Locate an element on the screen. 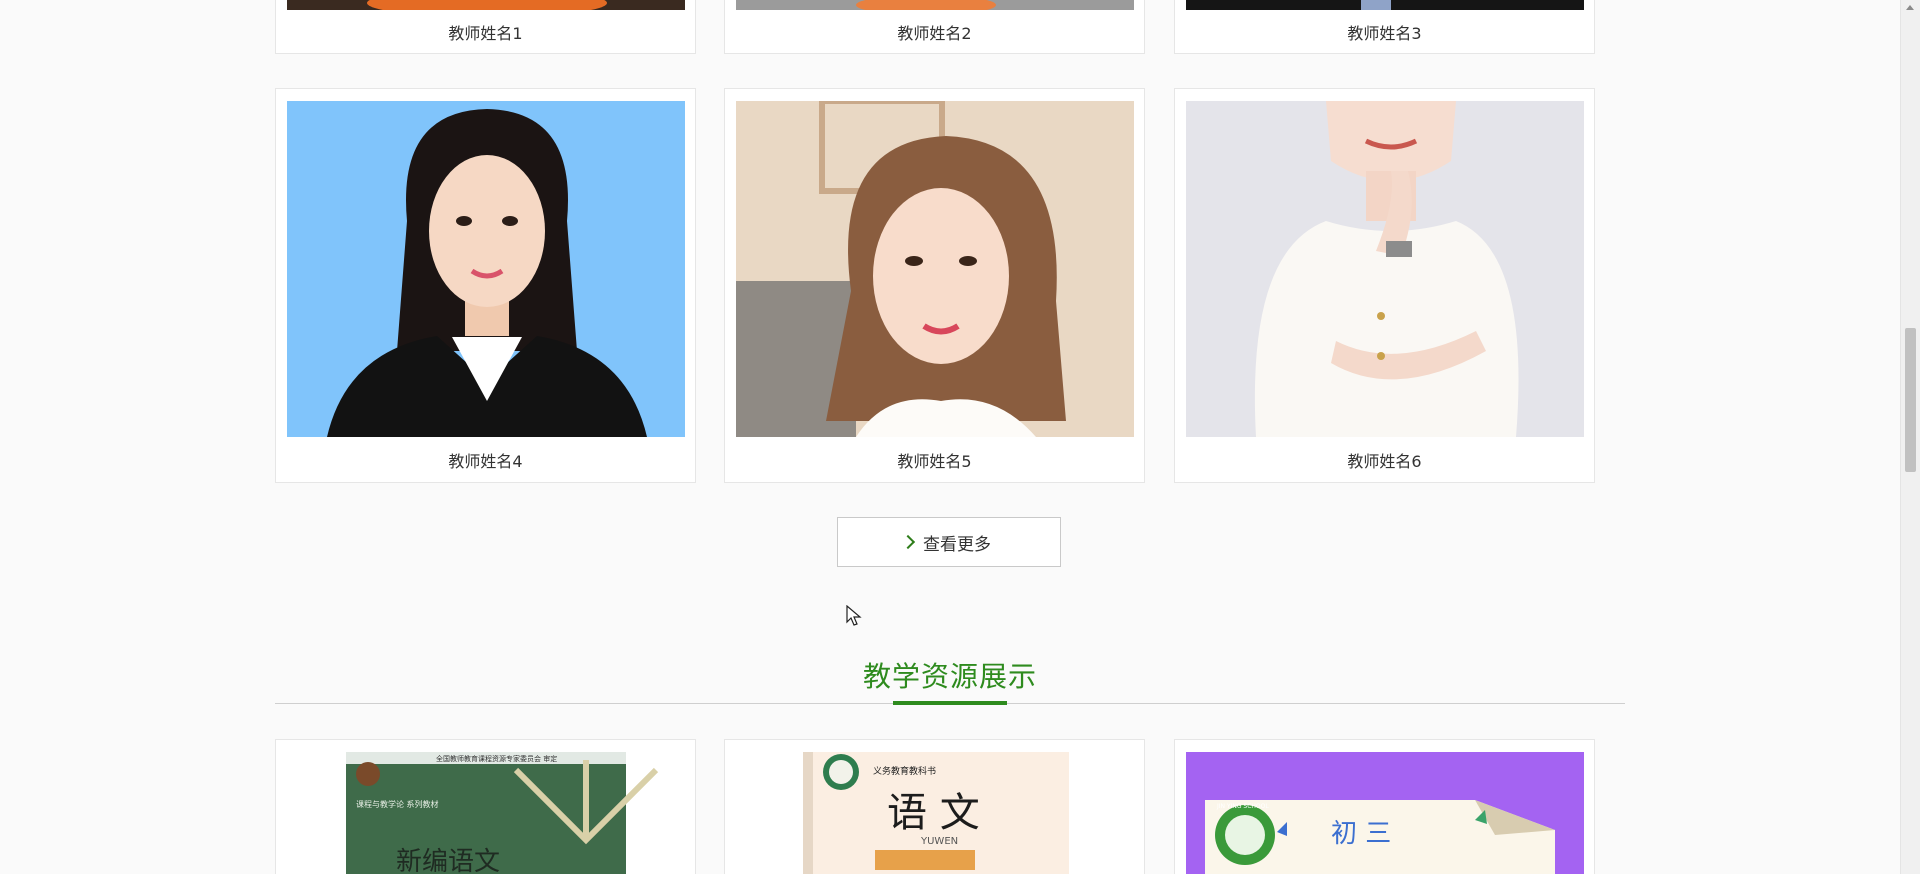 This screenshot has height=874, width=1920. resource-card-2: 义务教育教科书 语 文 YUWEN is located at coordinates (934, 806).